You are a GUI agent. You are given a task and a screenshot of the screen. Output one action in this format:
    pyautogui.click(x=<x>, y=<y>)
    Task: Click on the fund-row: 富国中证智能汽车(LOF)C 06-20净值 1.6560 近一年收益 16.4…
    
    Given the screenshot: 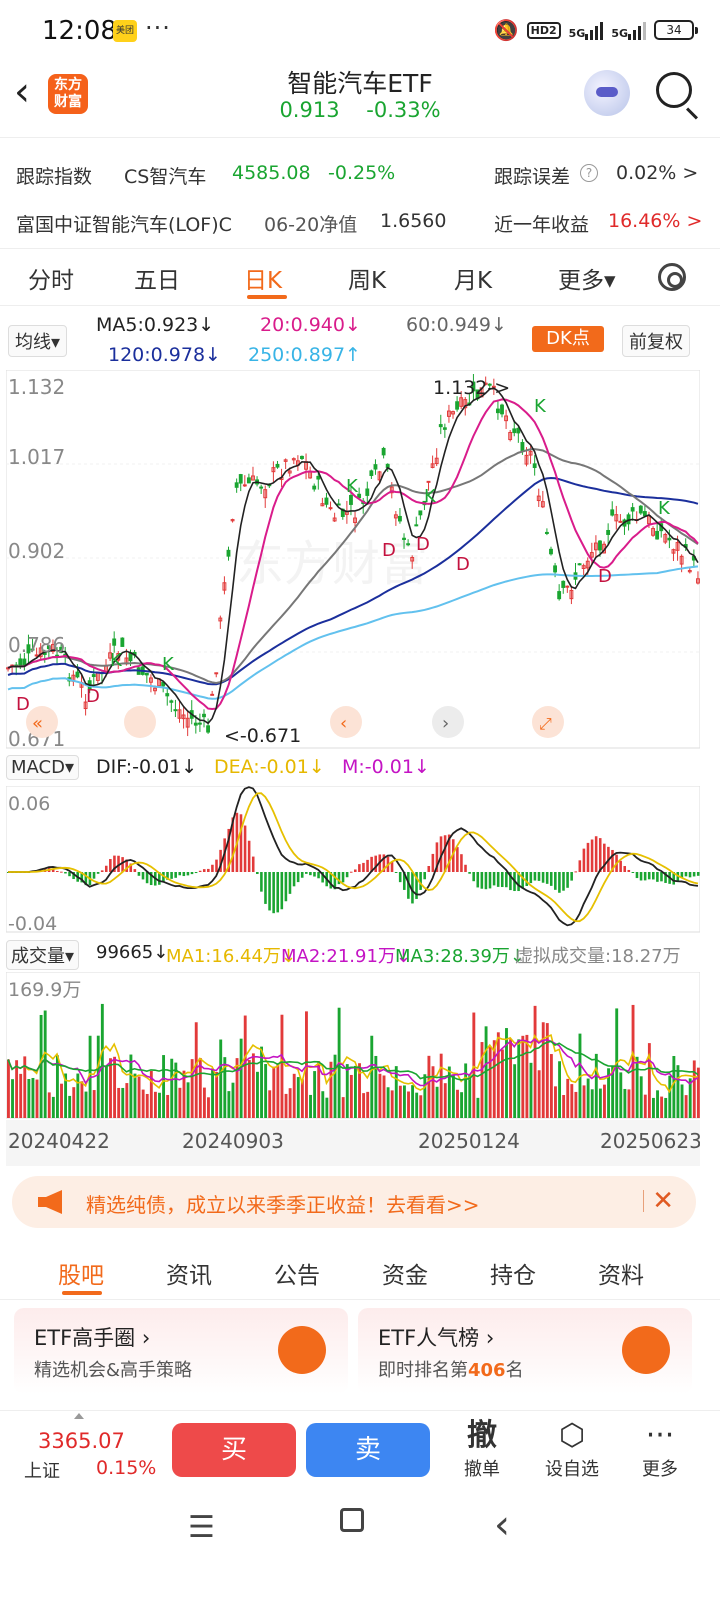 What is the action you would take?
    pyautogui.click(x=360, y=222)
    